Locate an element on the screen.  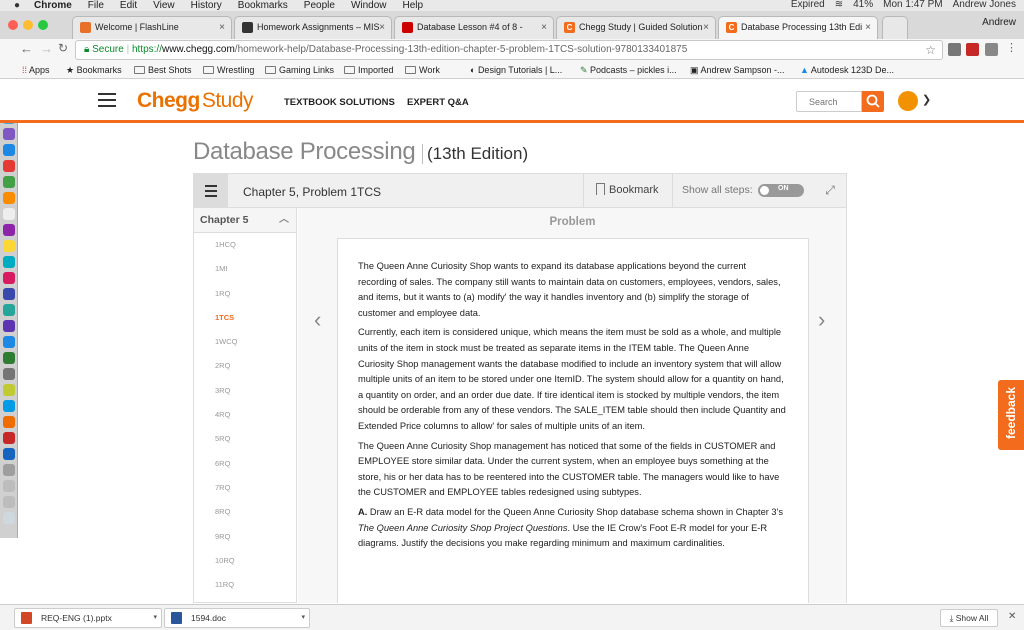
chevron-down-icon: ❯ is located at coordinates (926, 99).